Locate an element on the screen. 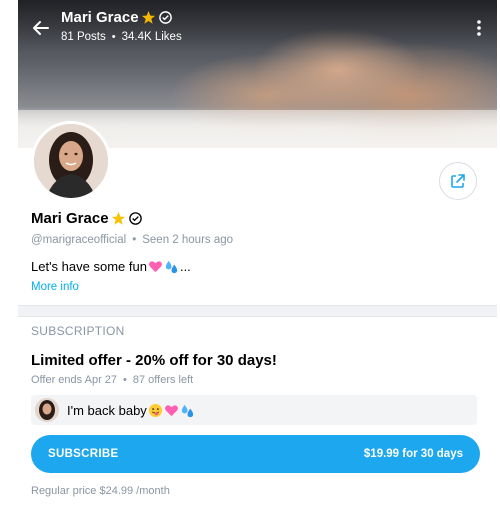 The height and width of the screenshot is (508, 500). posts-count: 81 Posts is located at coordinates (83, 37).